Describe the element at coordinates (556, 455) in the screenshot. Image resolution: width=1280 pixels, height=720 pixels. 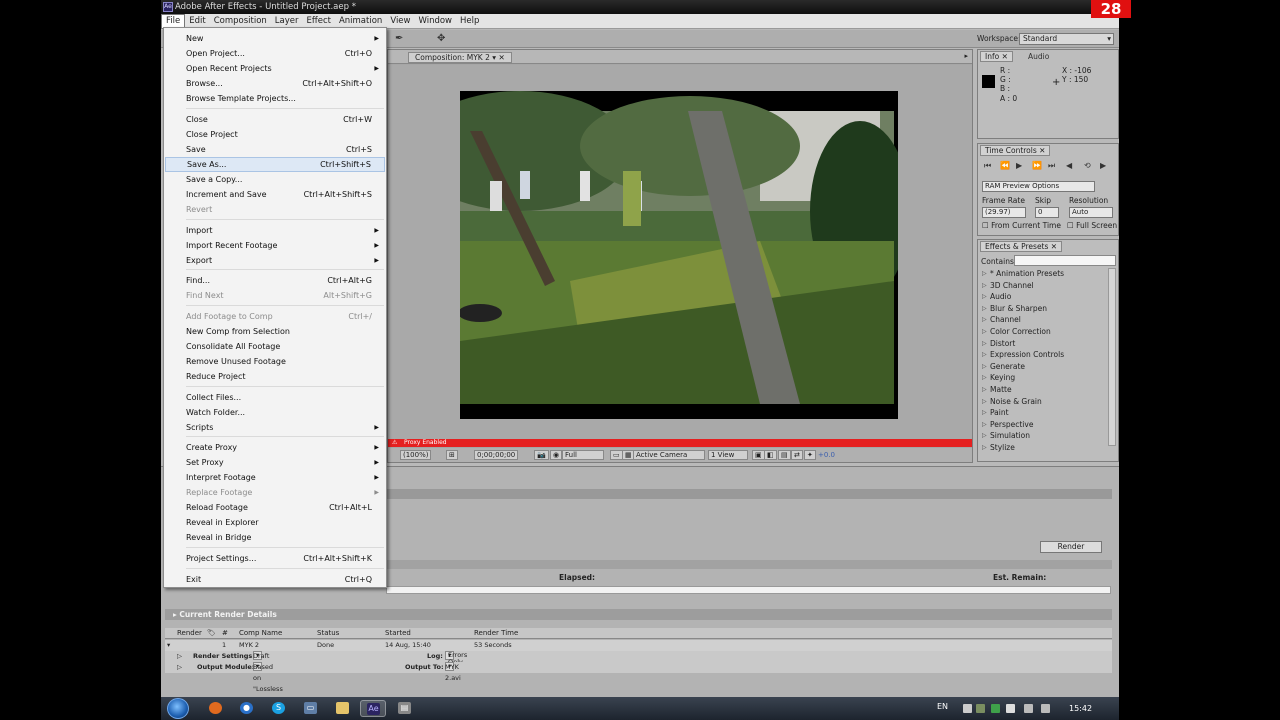
I see `color-channel-icon: ◉` at that location.